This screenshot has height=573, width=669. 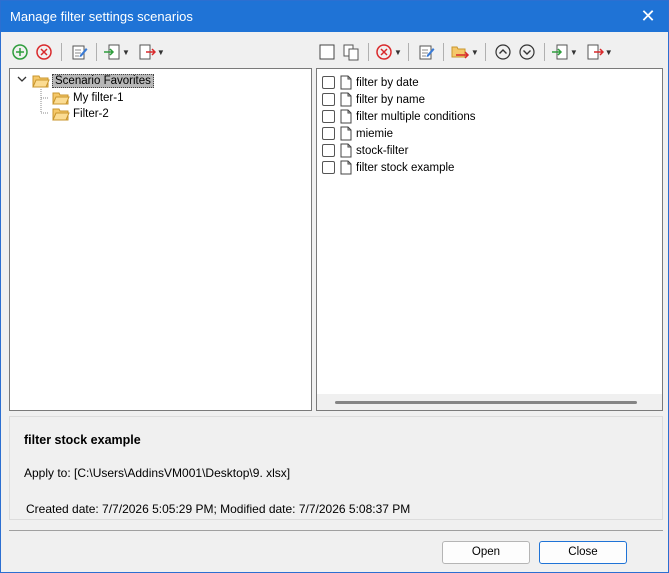 I want to click on folder-open-icon, so click(x=41, y=81).